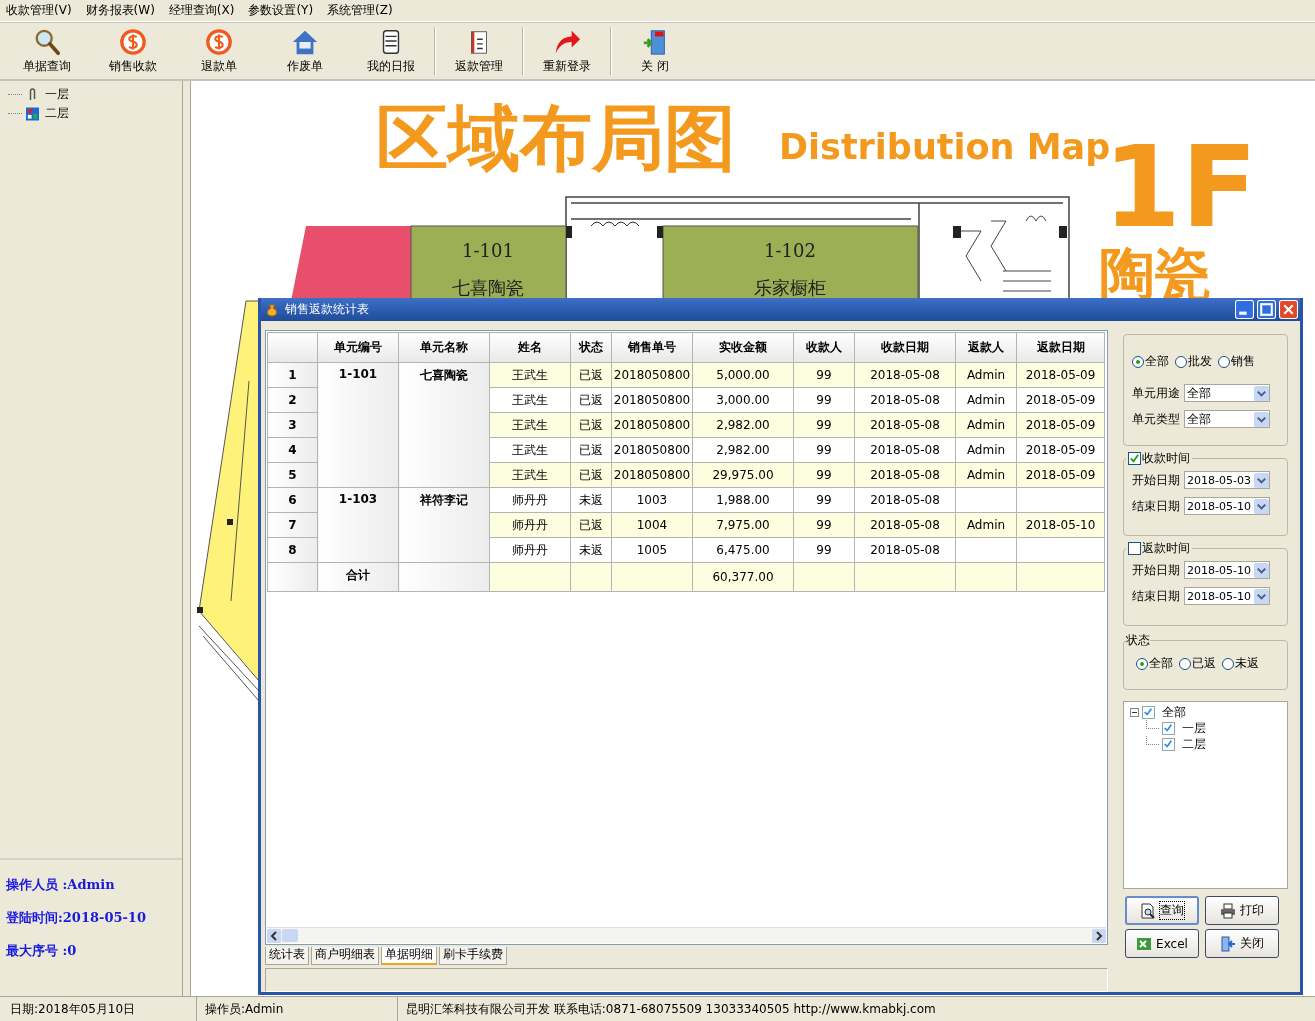 This screenshot has width=1315, height=1021. Describe the element at coordinates (479, 51) in the screenshot. I see `toolbar-button: 返款管理` at that location.